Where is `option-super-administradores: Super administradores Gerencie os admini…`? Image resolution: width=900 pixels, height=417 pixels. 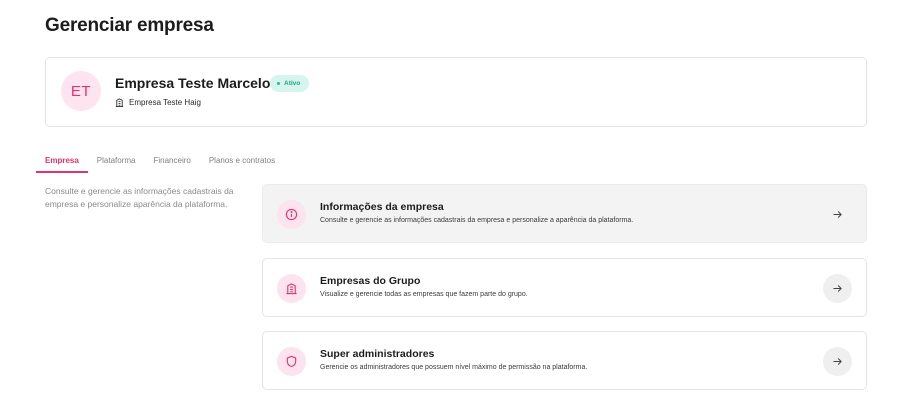 option-super-administradores: Super administradores Gerencie os admini… is located at coordinates (564, 360).